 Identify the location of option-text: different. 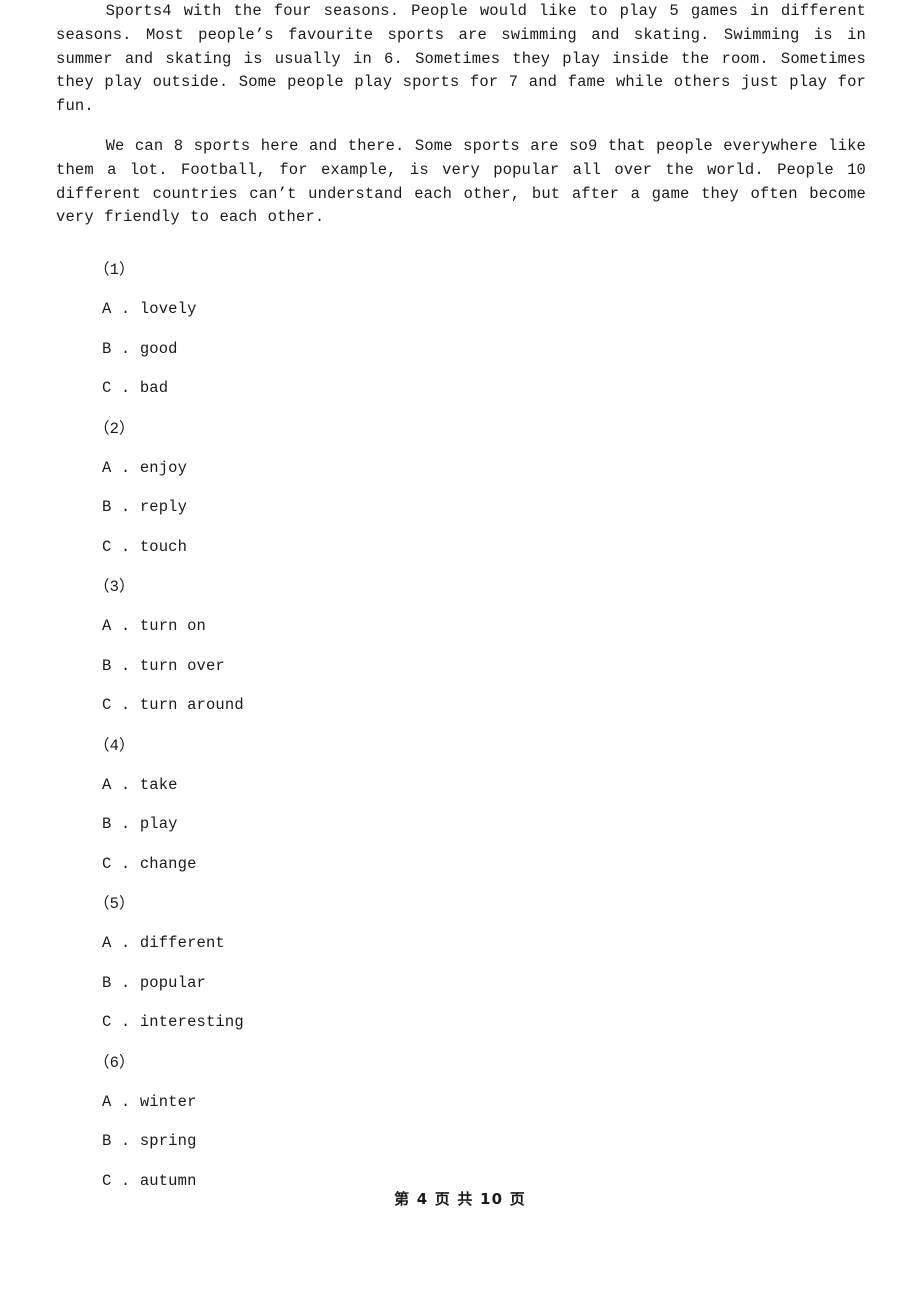
(182, 943).